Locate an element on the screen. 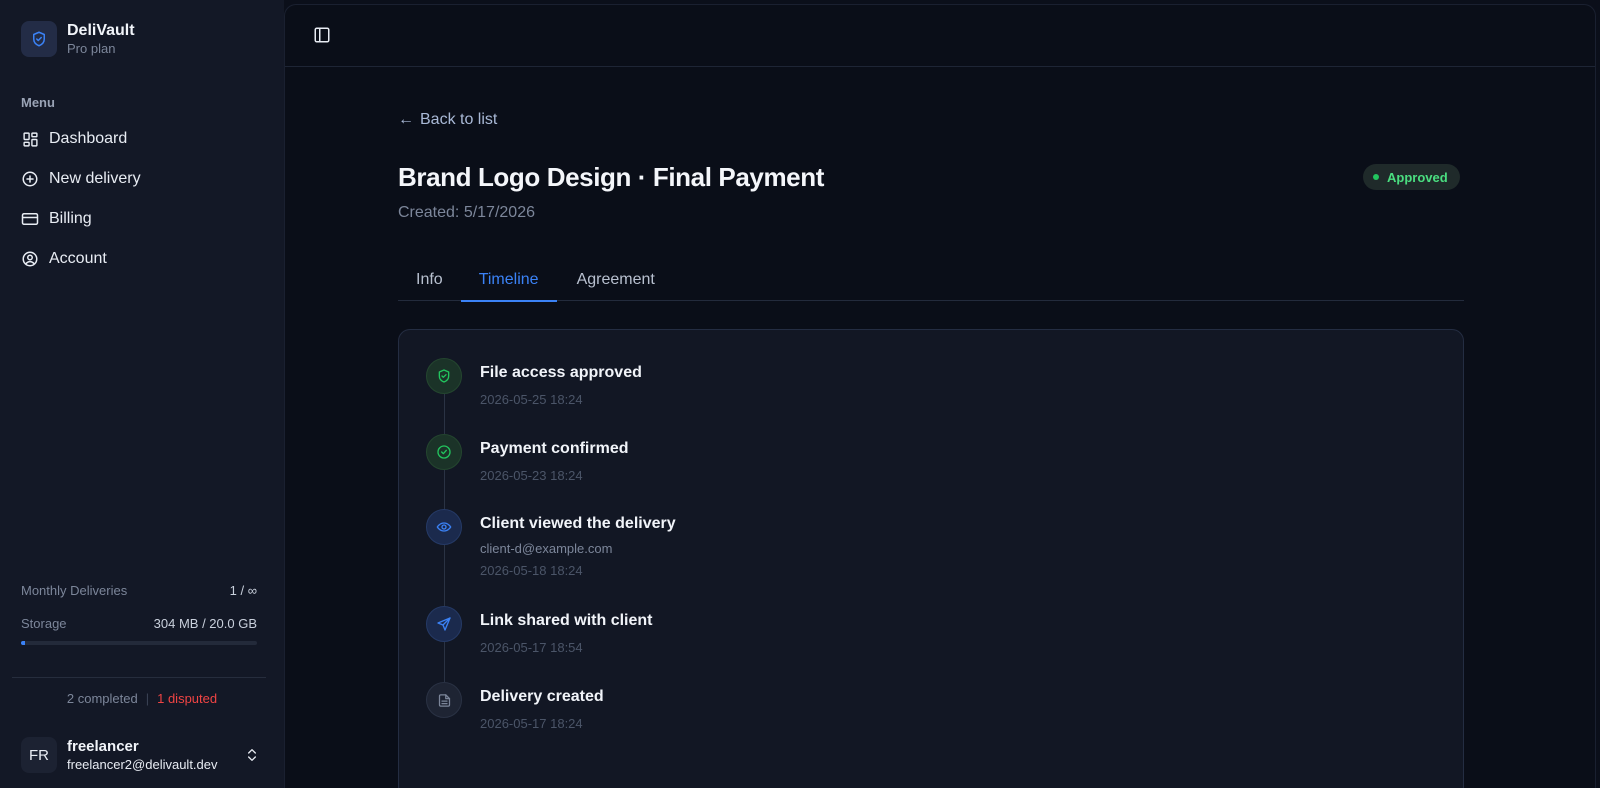  monthly-deliveries: Monthly Deliveries 1 / ∞ is located at coordinates (139, 590).